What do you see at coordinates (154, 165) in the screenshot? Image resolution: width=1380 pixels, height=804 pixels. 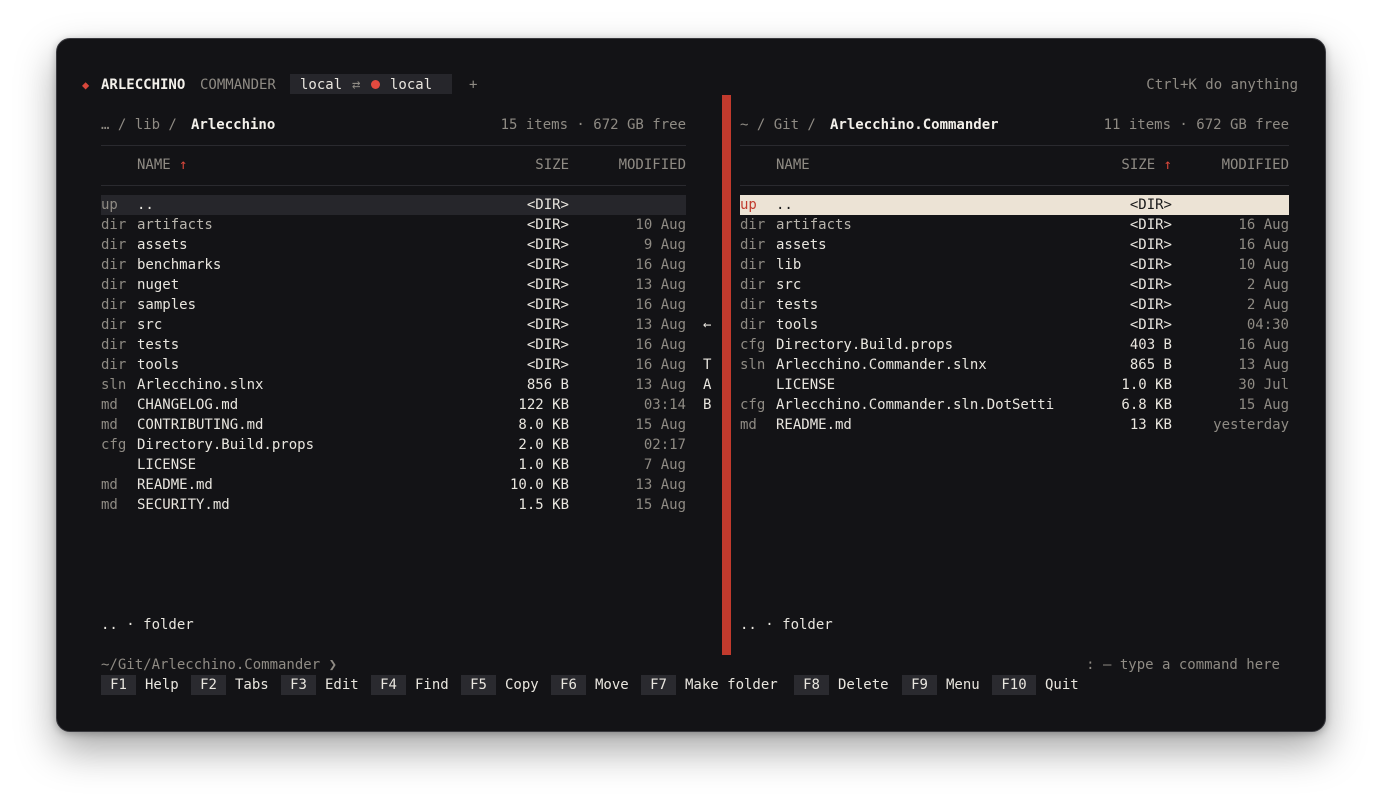 I see `left-col-name-label: NAME` at bounding box center [154, 165].